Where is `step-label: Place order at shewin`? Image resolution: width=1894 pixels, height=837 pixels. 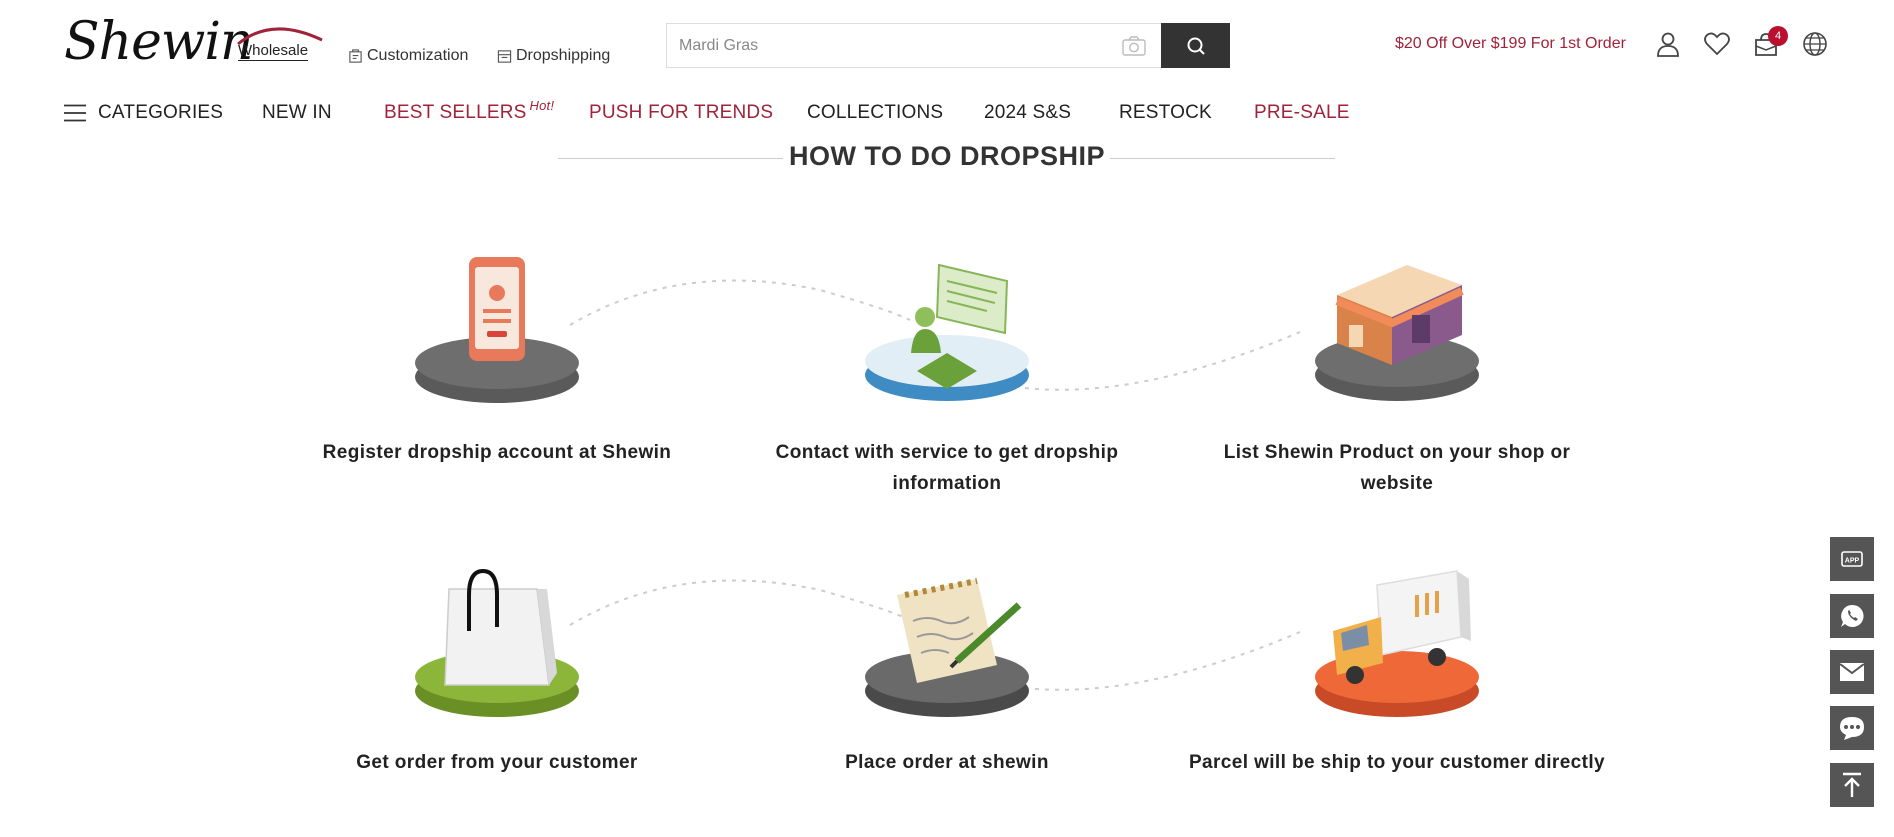 step-label: Place order at shewin is located at coordinates (947, 762).